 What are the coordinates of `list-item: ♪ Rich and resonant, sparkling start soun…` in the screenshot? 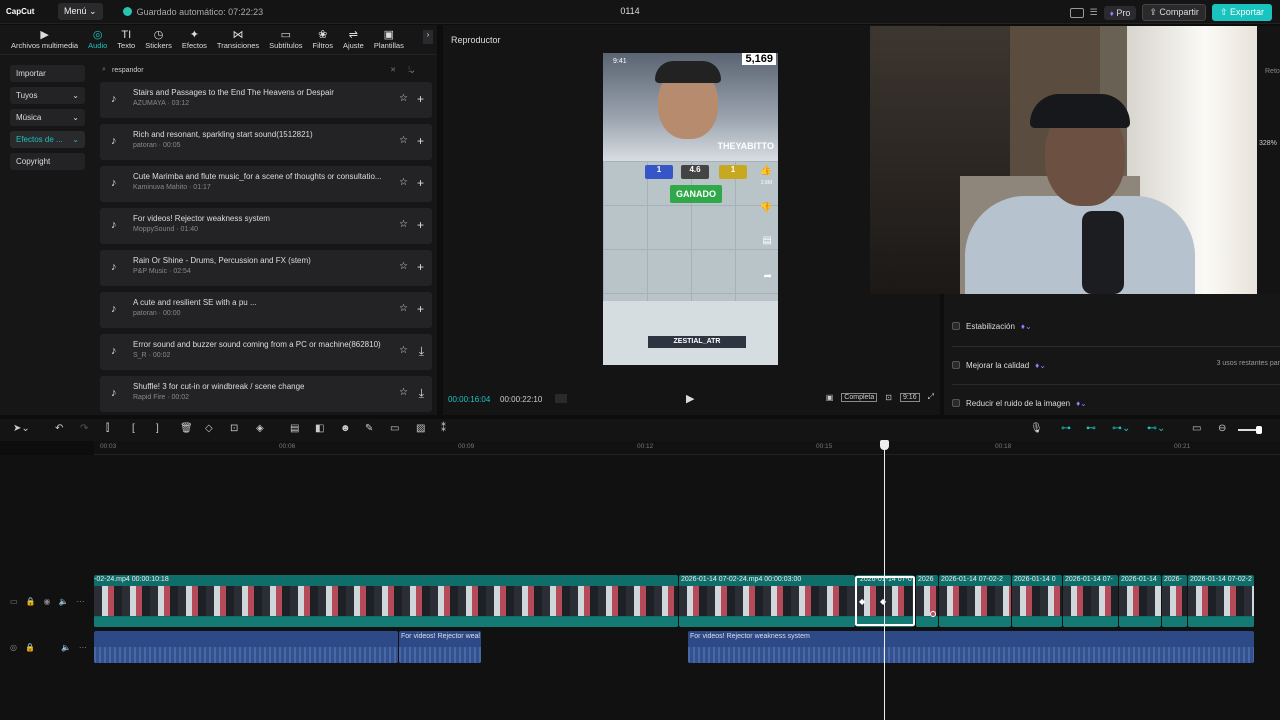 It's located at (266, 142).